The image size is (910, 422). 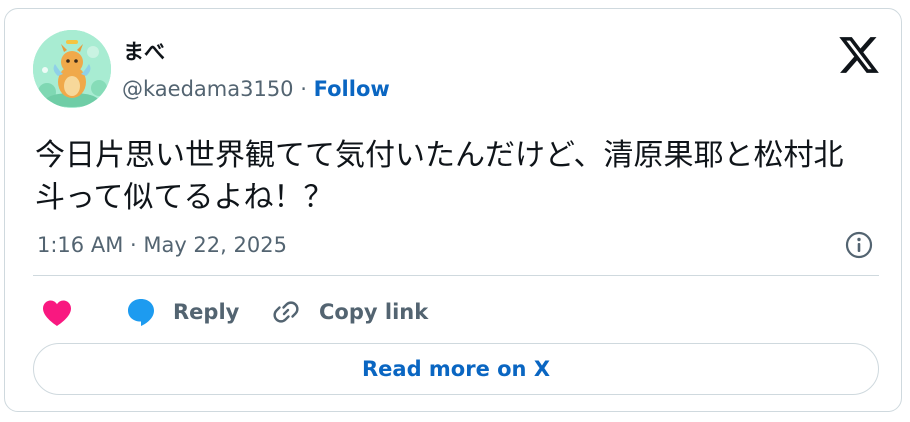 What do you see at coordinates (141, 312) in the screenshot?
I see `speech-bubble-icon` at bounding box center [141, 312].